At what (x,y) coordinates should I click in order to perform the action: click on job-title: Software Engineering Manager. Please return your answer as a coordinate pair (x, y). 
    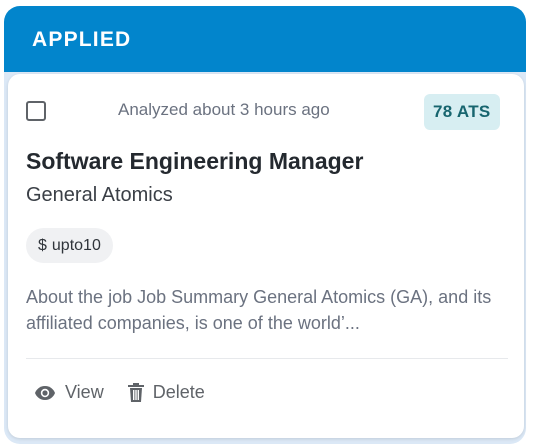
    Looking at the image, I should click on (194, 161).